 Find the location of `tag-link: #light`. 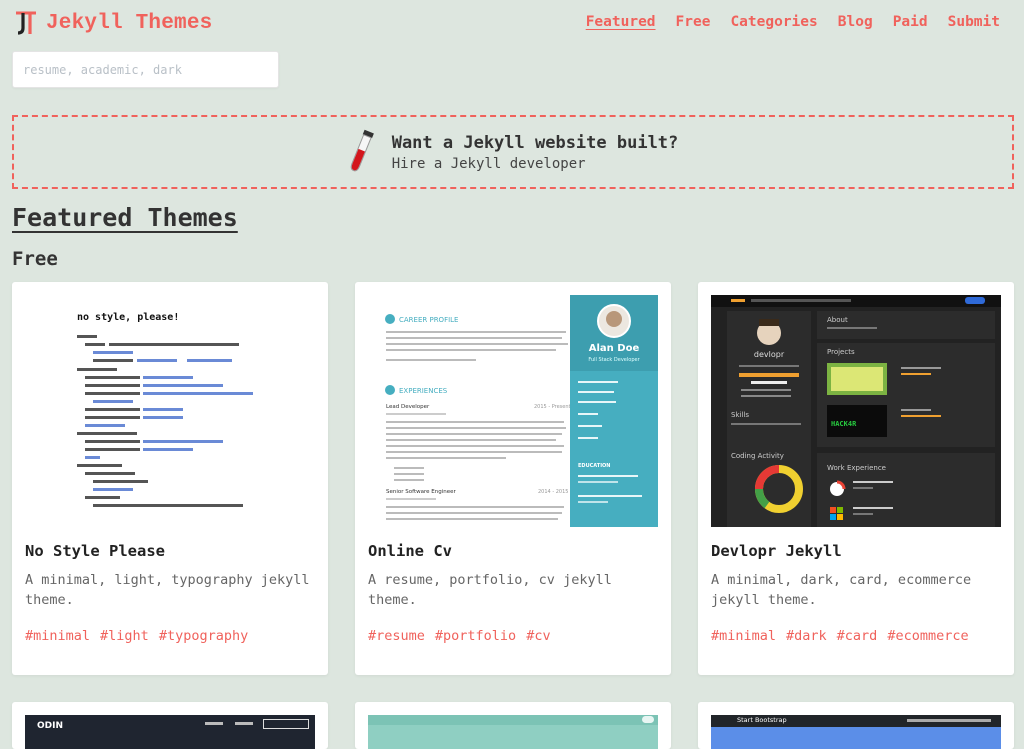

tag-link: #light is located at coordinates (124, 636).